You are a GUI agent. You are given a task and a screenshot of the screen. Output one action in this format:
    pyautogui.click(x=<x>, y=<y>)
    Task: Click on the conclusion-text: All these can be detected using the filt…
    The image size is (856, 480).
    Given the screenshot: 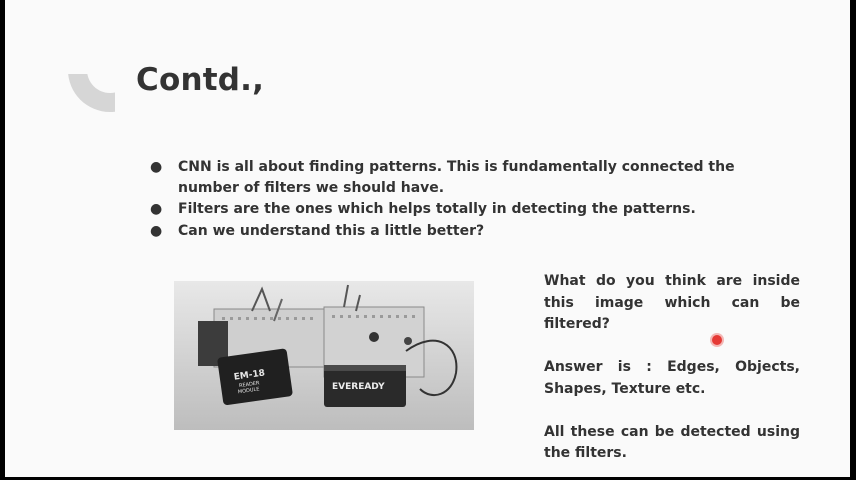 What is the action you would take?
    pyautogui.click(x=672, y=442)
    